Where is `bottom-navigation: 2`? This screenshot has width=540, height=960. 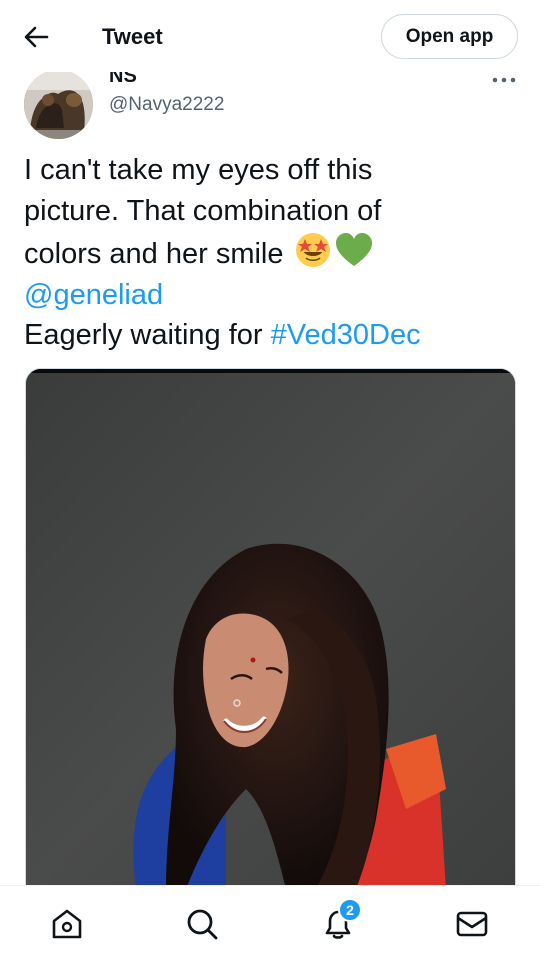 bottom-navigation: 2 is located at coordinates (270, 922).